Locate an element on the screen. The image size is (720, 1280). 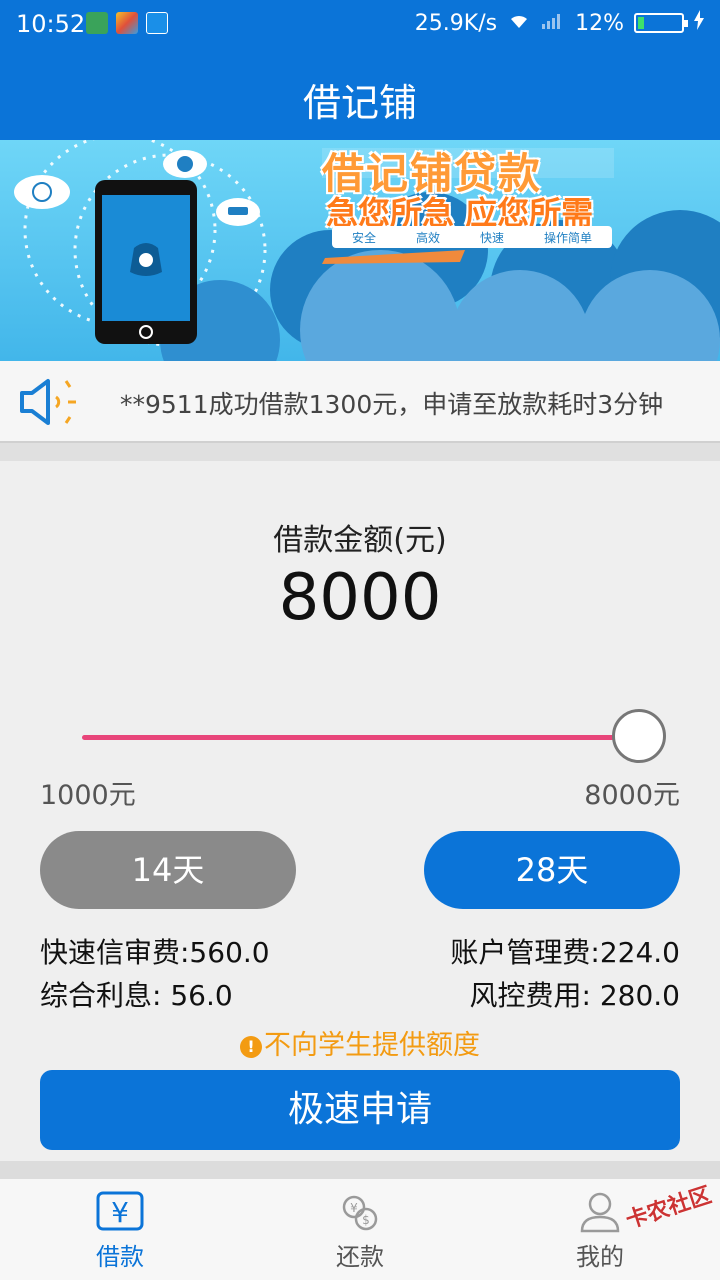
slider-track is located at coordinates (360, 737).